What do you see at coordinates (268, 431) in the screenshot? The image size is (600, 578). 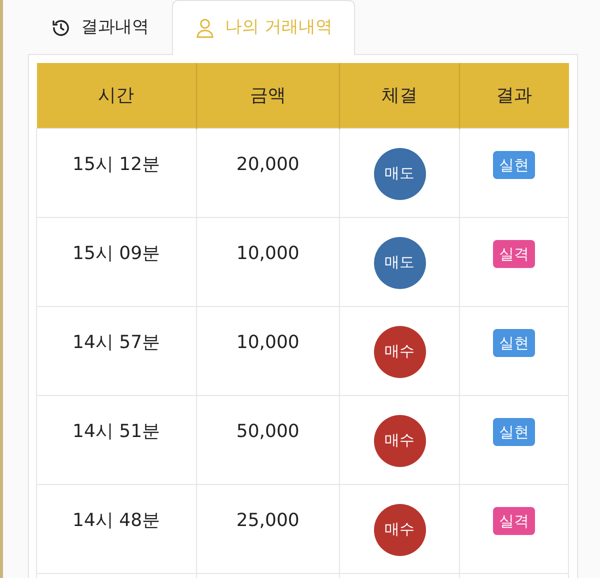 I see `table-cell-text: 50,000` at bounding box center [268, 431].